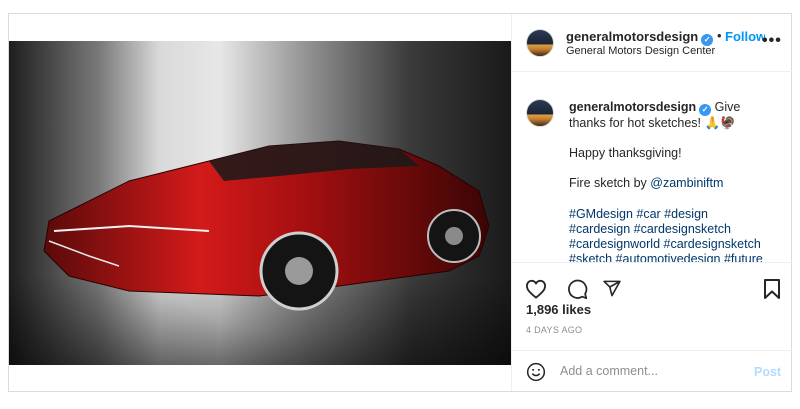  I want to click on comment-box: Post, so click(652, 370).